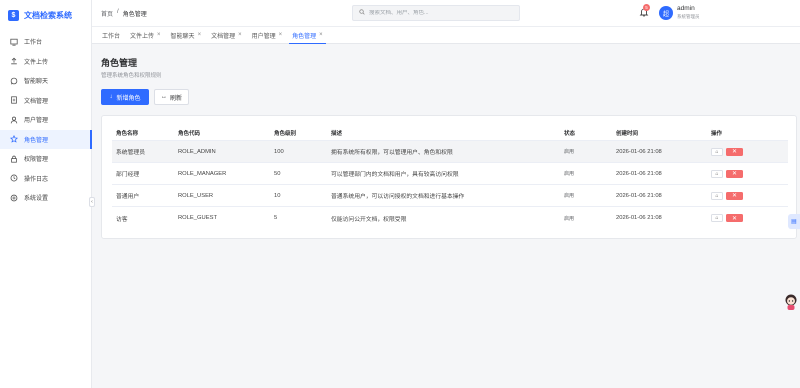 This screenshot has height=388, width=800. I want to click on role-code: ROLE_GUEST, so click(197, 218).